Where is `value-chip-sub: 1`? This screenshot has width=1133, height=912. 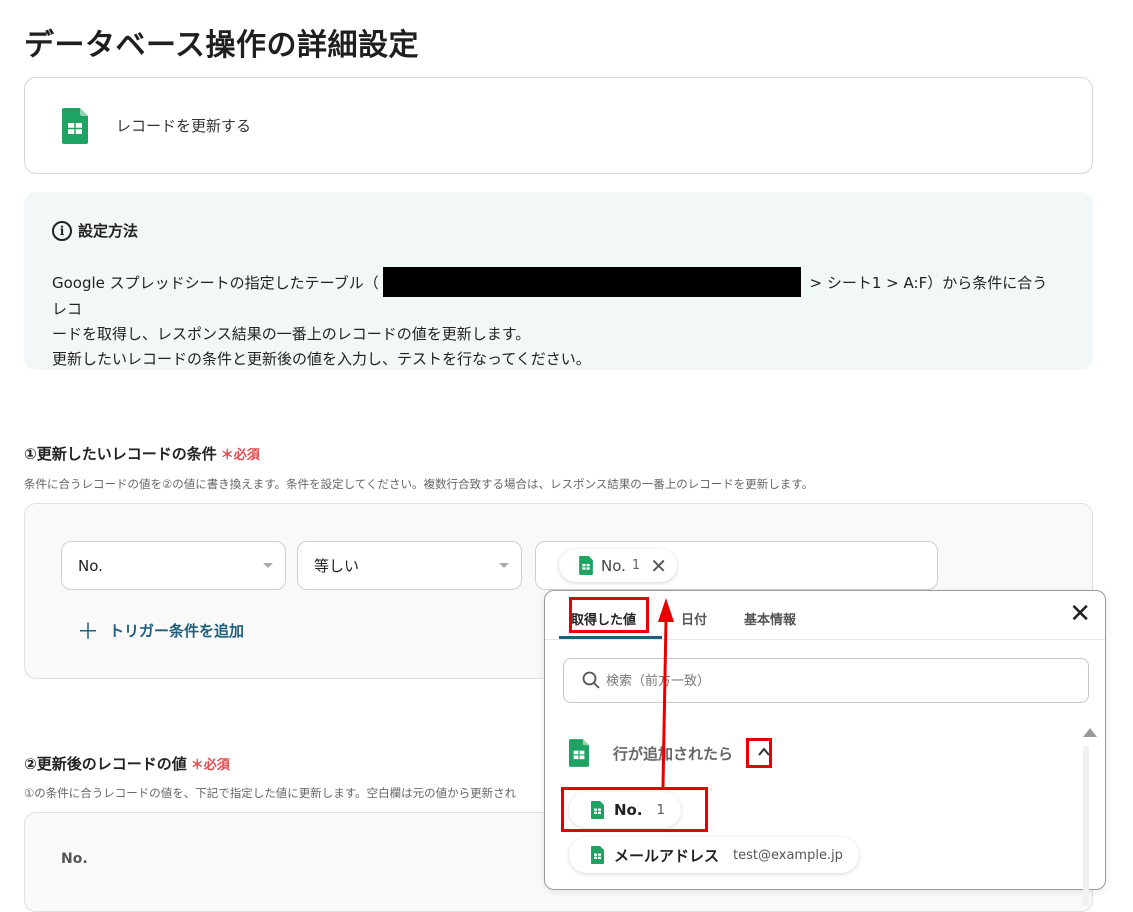 value-chip-sub: 1 is located at coordinates (636, 565).